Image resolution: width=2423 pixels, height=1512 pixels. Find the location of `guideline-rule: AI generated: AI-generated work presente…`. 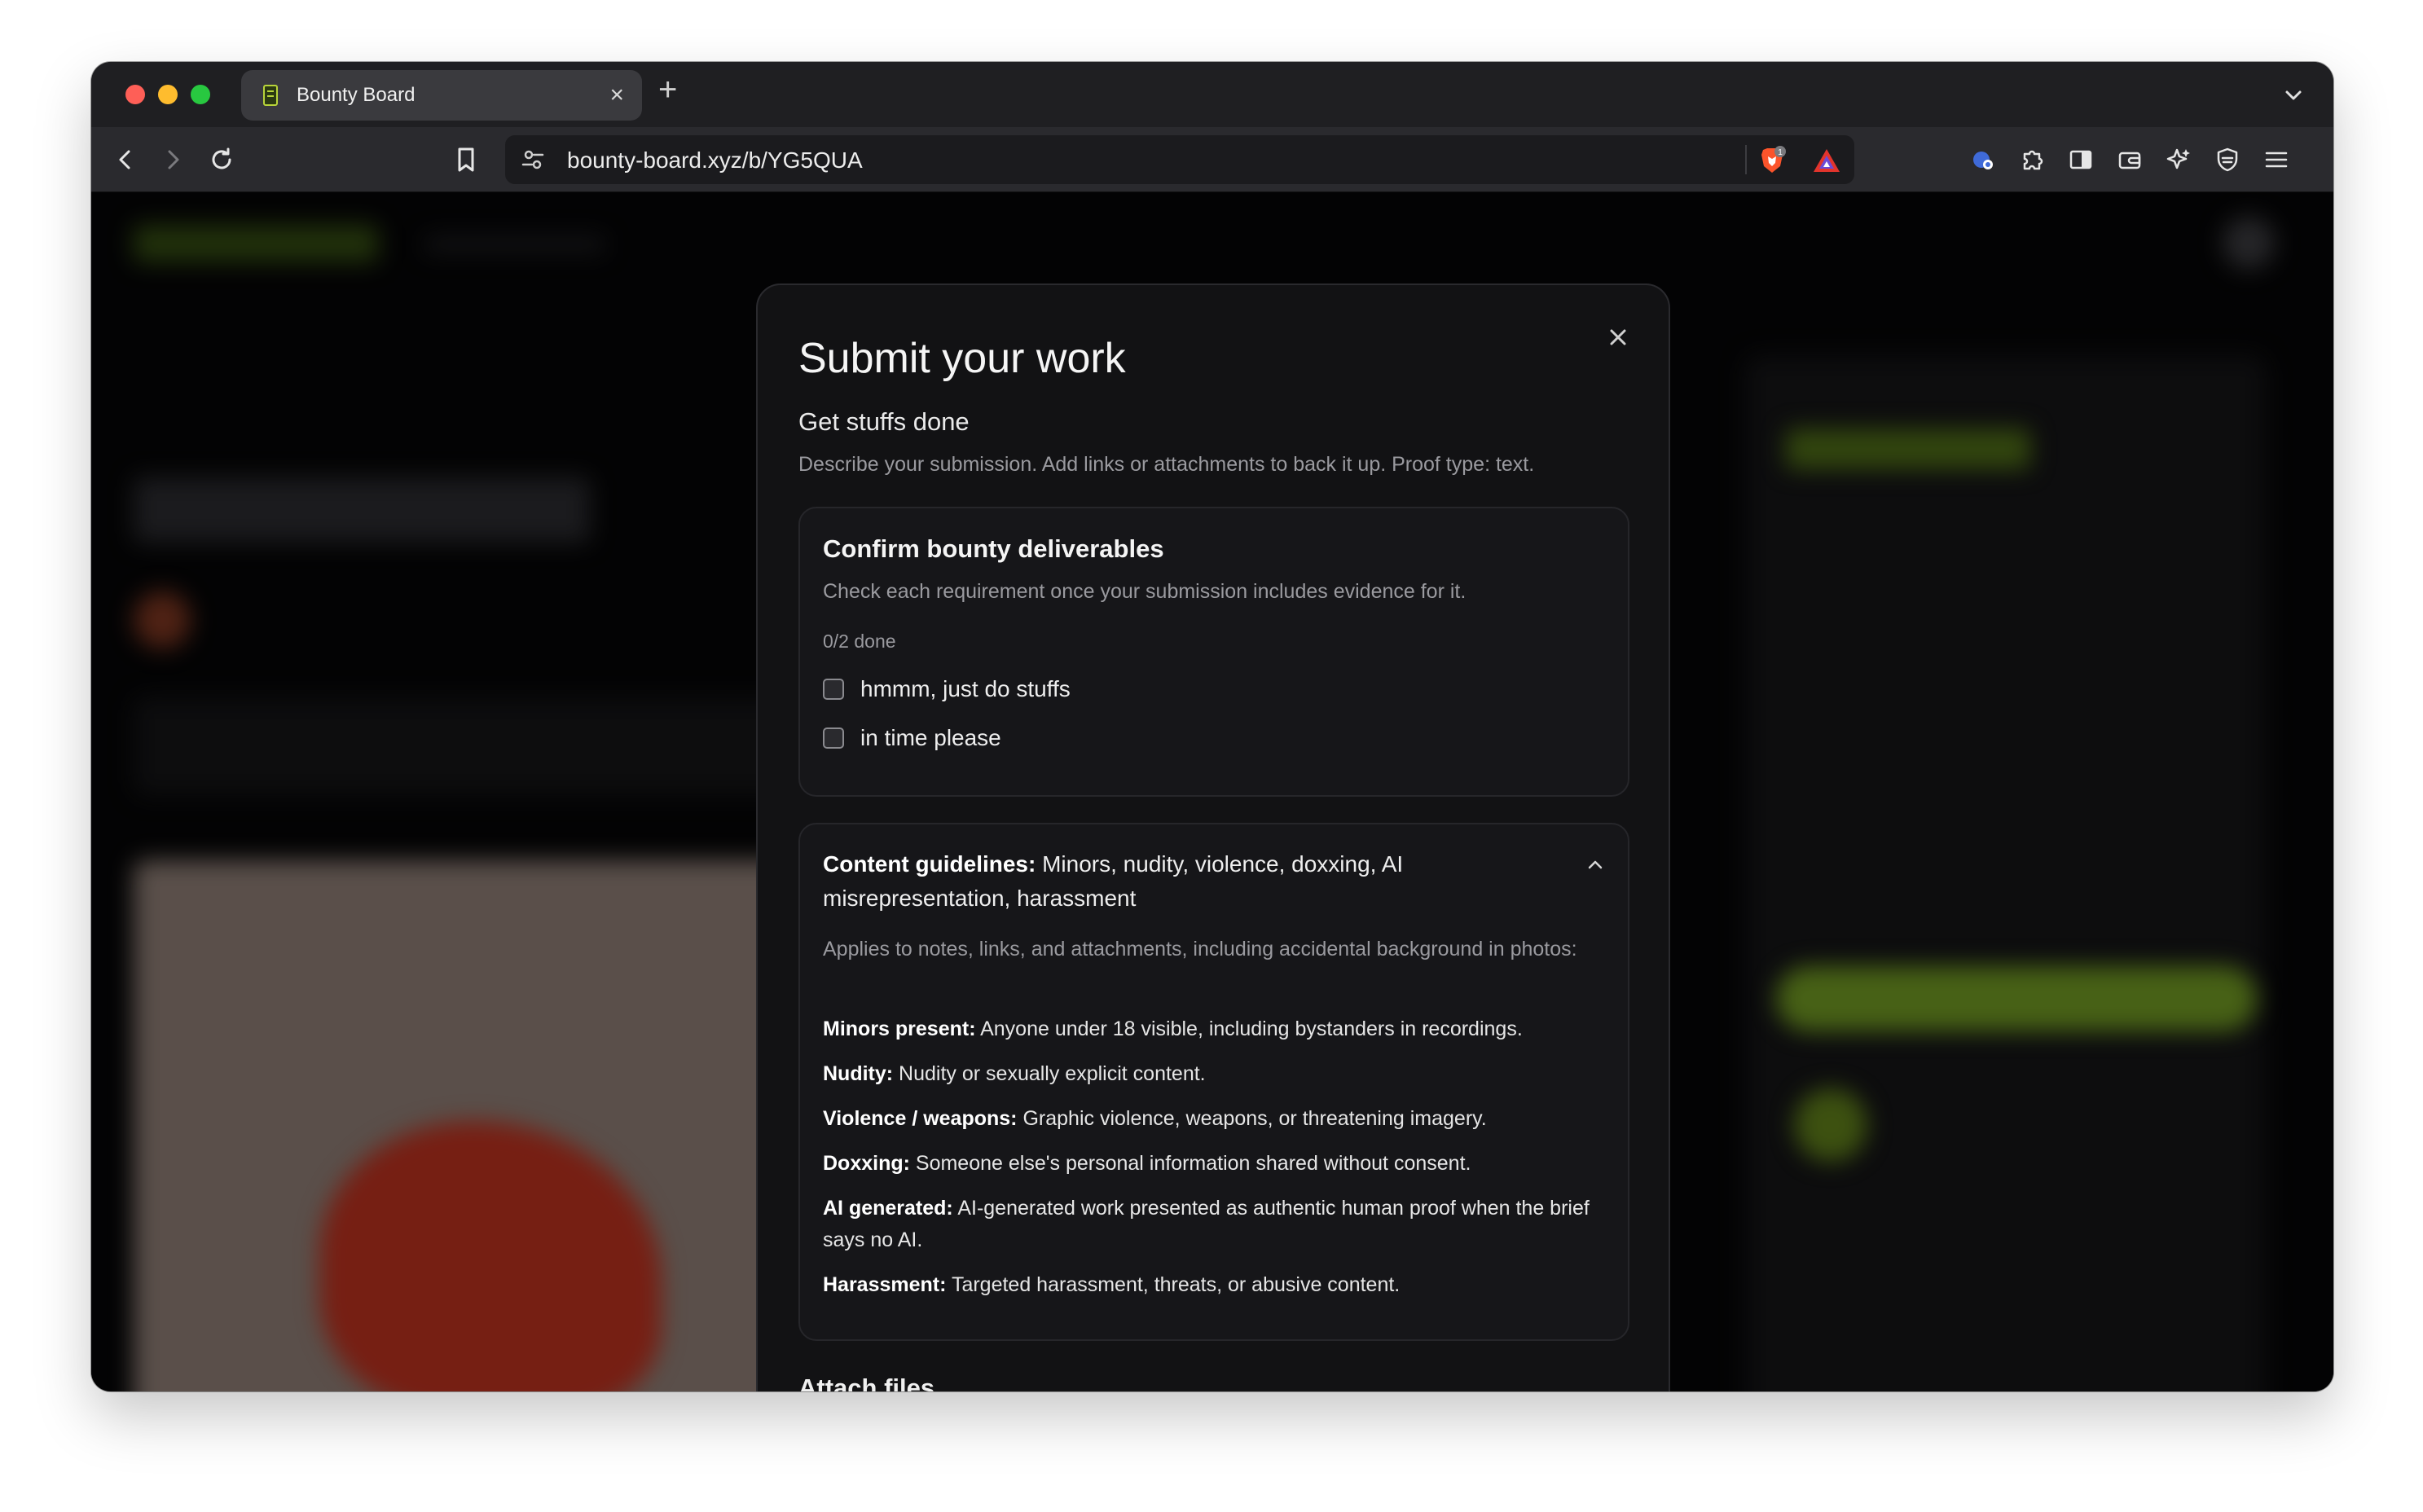

guideline-rule: AI generated: AI-generated work presente… is located at coordinates (1214, 1224).